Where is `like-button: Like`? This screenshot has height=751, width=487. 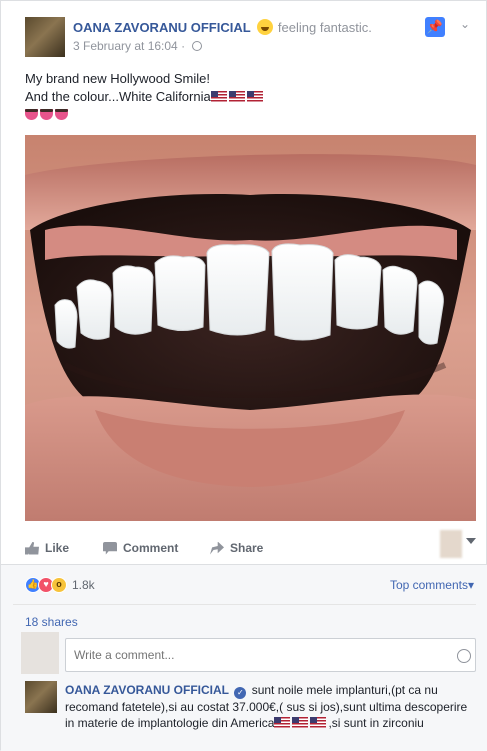
like-button: Like is located at coordinates (47, 548).